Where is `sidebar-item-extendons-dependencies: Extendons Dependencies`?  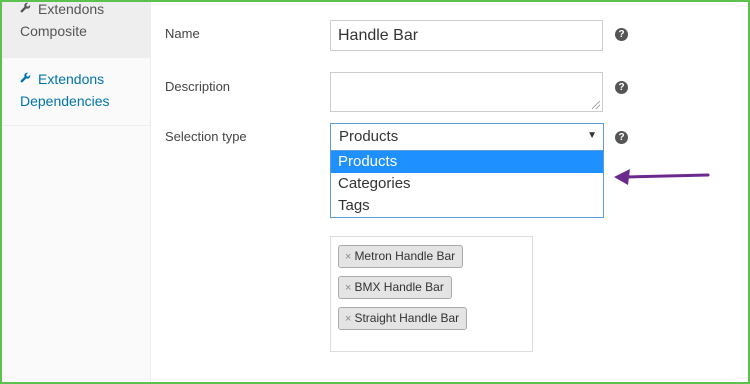 sidebar-item-extendons-dependencies: Extendons Dependencies is located at coordinates (76, 64).